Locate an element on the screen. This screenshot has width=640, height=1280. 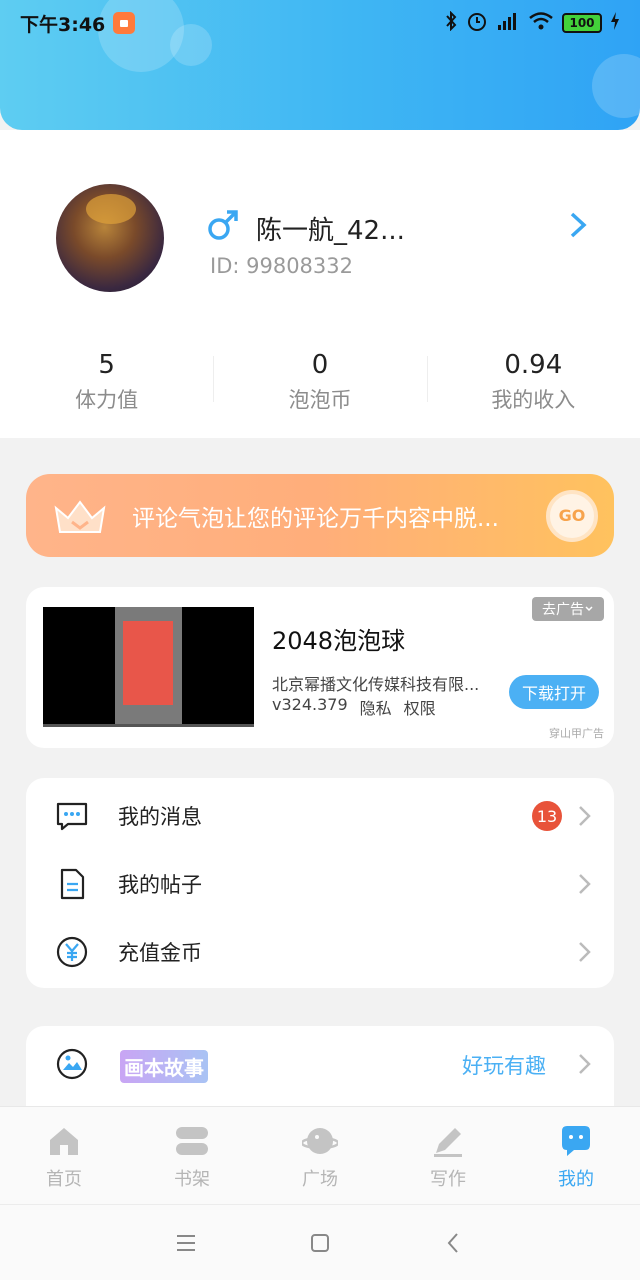
go-button: GO is located at coordinates (572, 515).